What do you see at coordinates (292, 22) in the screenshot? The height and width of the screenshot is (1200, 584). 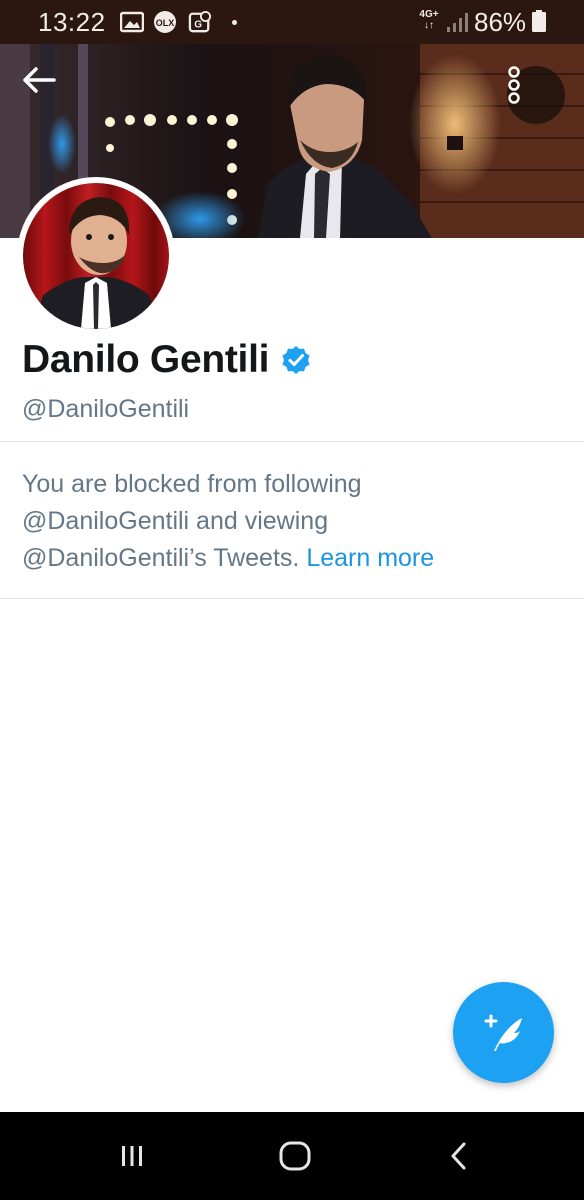 I see `status-bar: 13:22 OLX G 4G+ ↓↑ 86%` at bounding box center [292, 22].